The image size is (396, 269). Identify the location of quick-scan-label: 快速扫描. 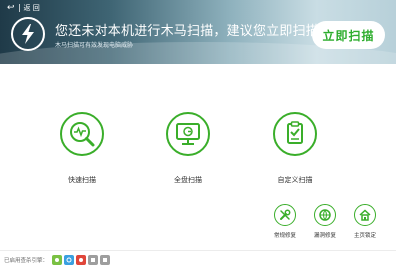
(82, 180).